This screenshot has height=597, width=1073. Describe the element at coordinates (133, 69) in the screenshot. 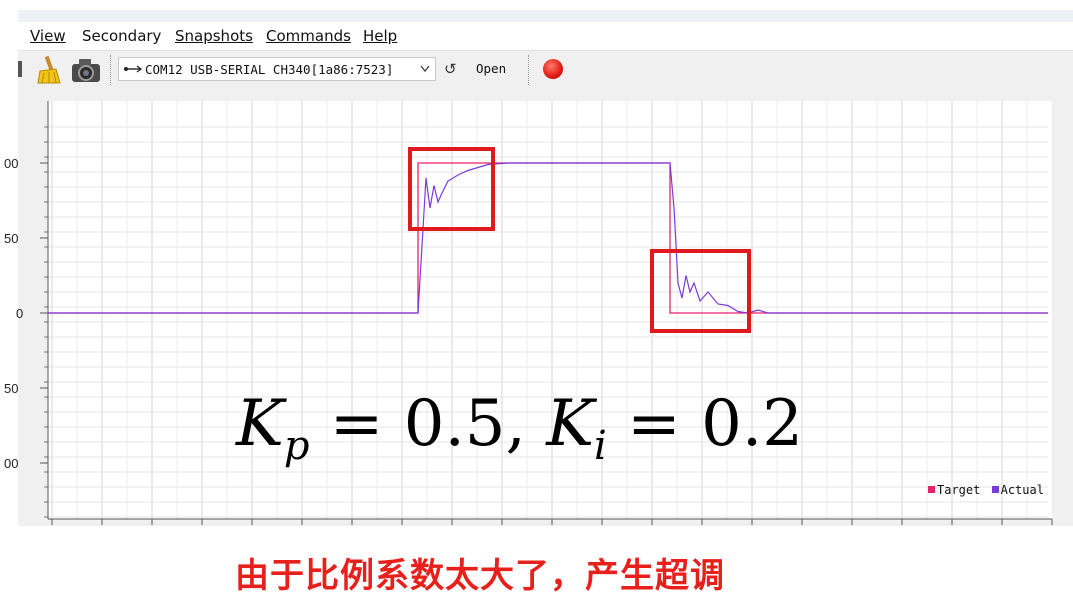

I see `usb-icon` at that location.